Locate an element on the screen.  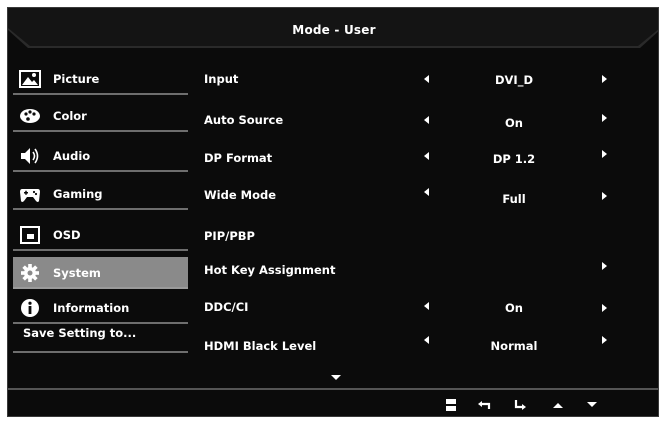
sidebar-item-osd: OSD is located at coordinates (100, 235).